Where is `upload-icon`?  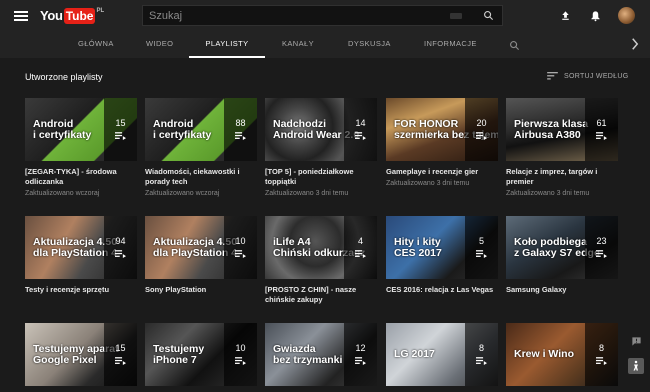
upload-icon is located at coordinates (565, 16).